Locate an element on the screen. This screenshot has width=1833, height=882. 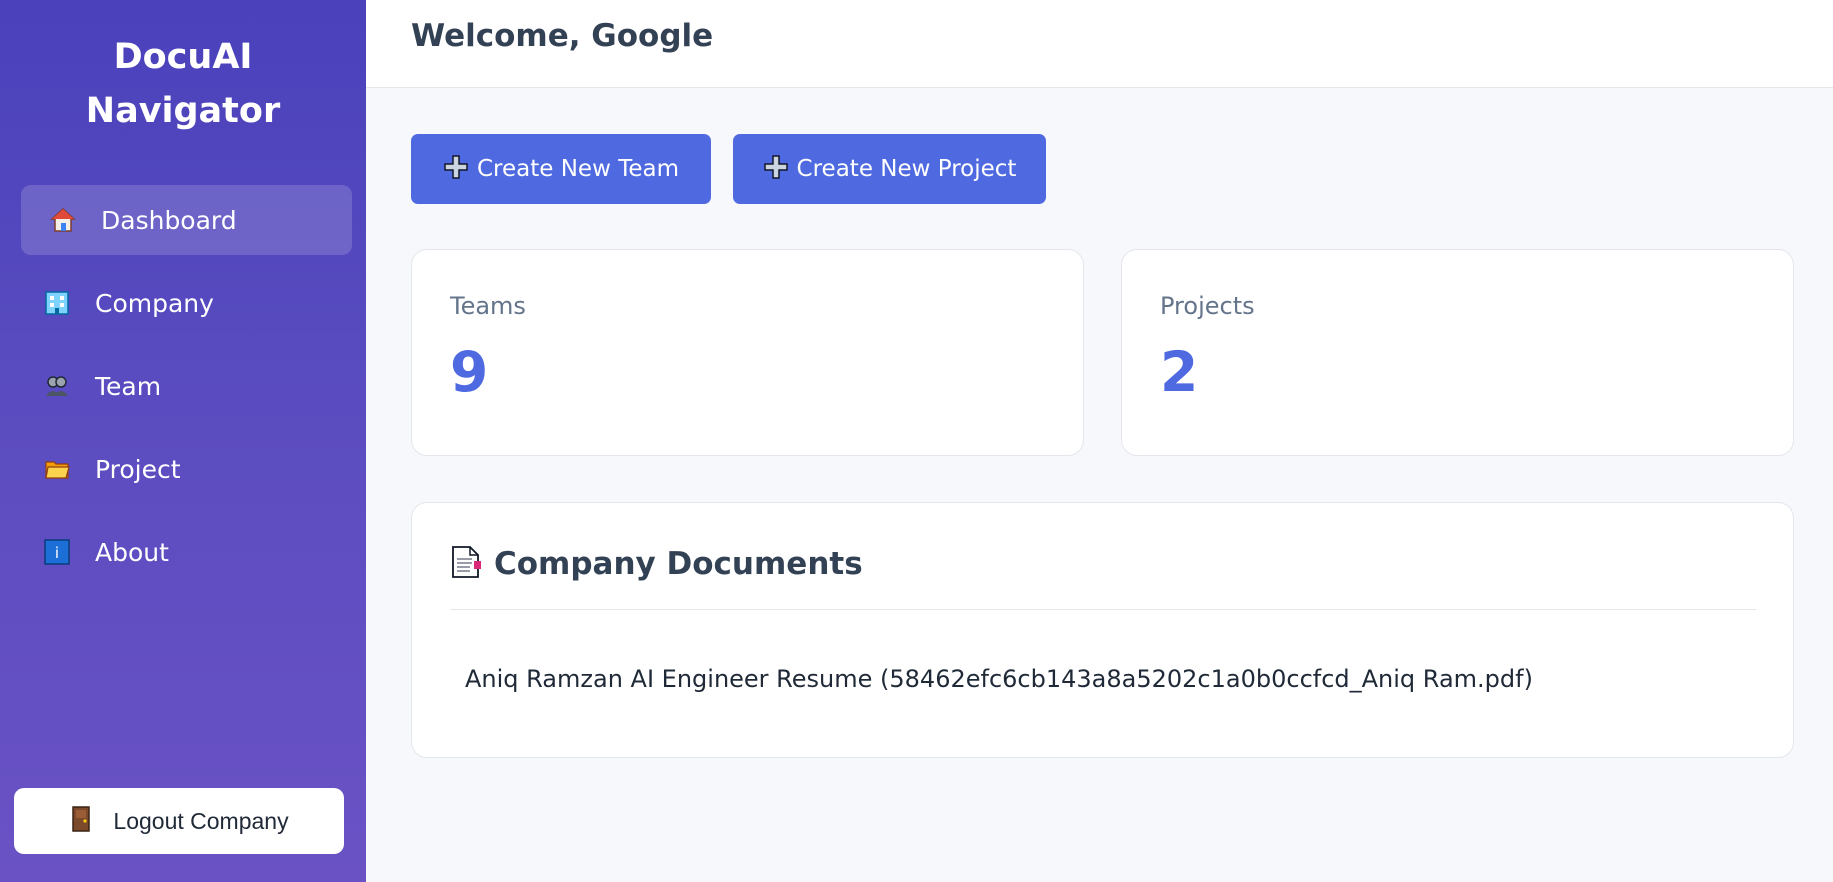
documents-header: Company Documents is located at coordinates (656, 564).